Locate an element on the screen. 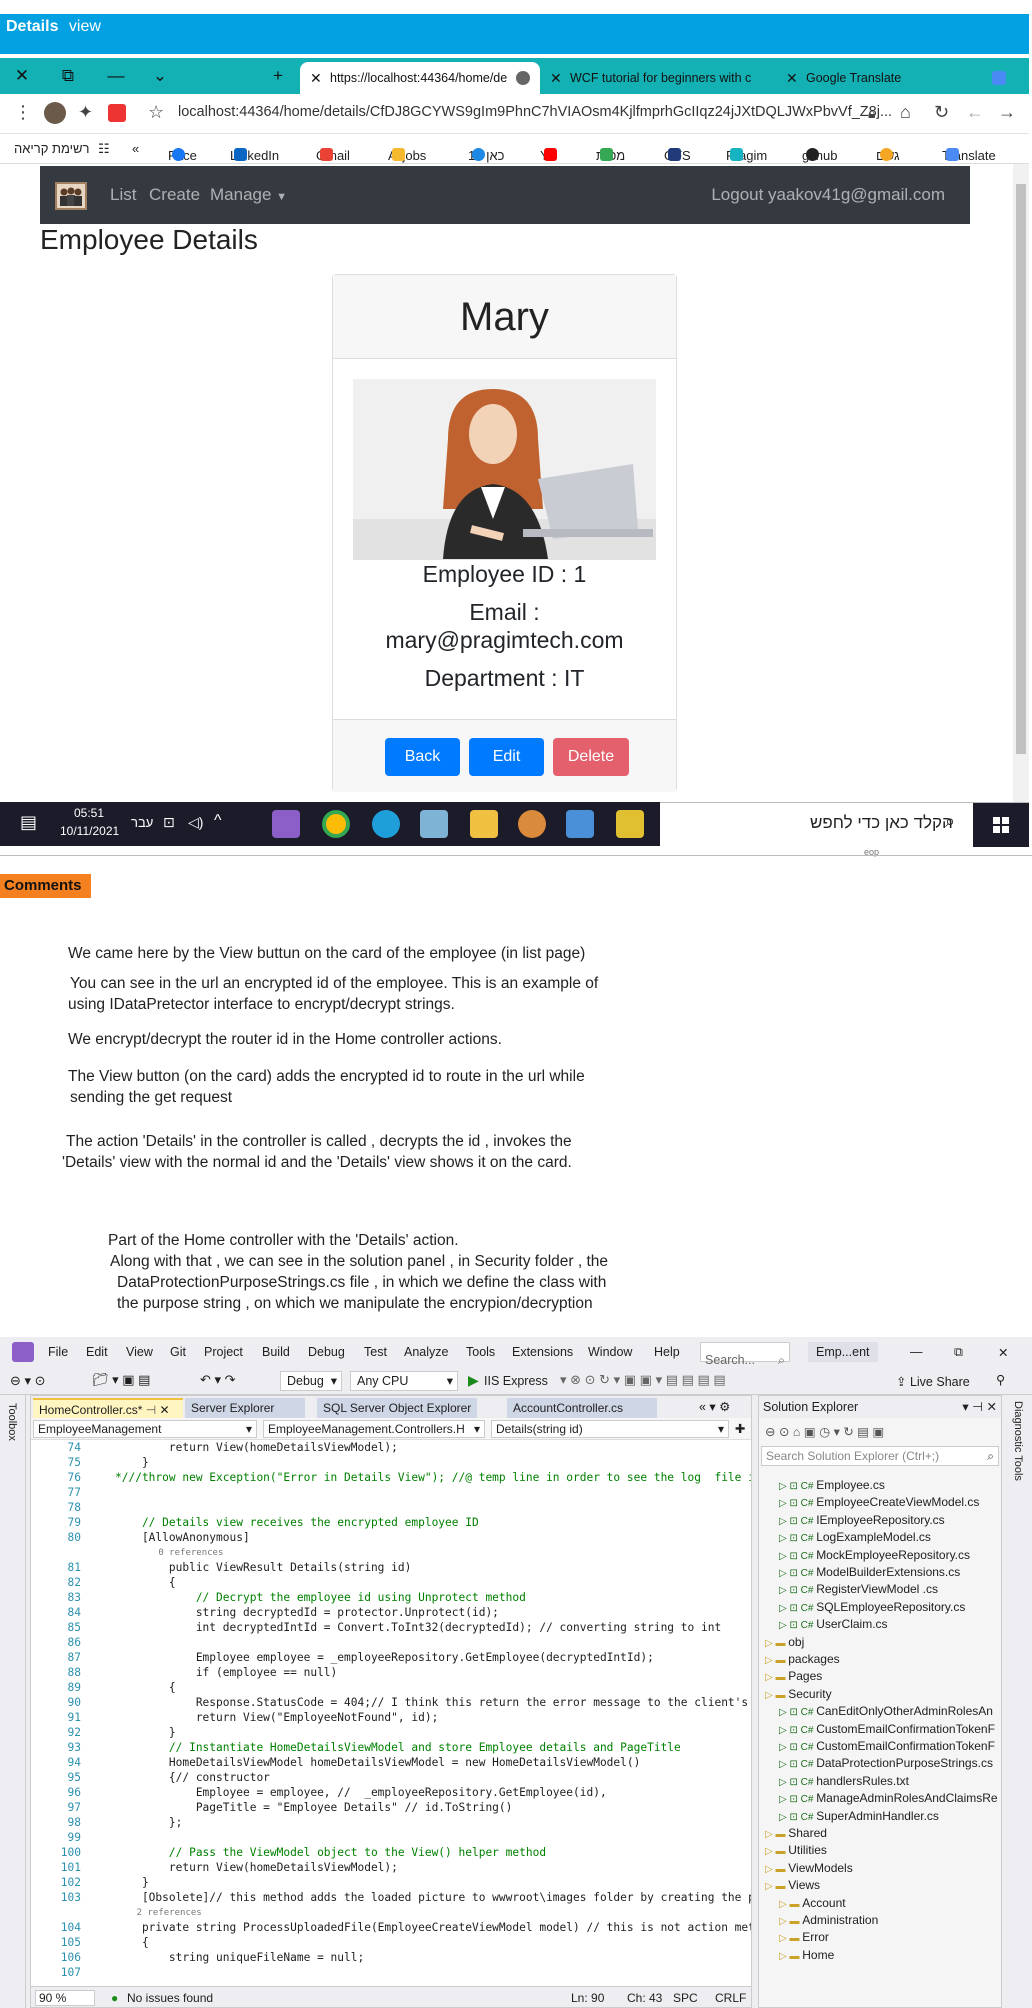  menu-build: Build is located at coordinates (276, 1352).